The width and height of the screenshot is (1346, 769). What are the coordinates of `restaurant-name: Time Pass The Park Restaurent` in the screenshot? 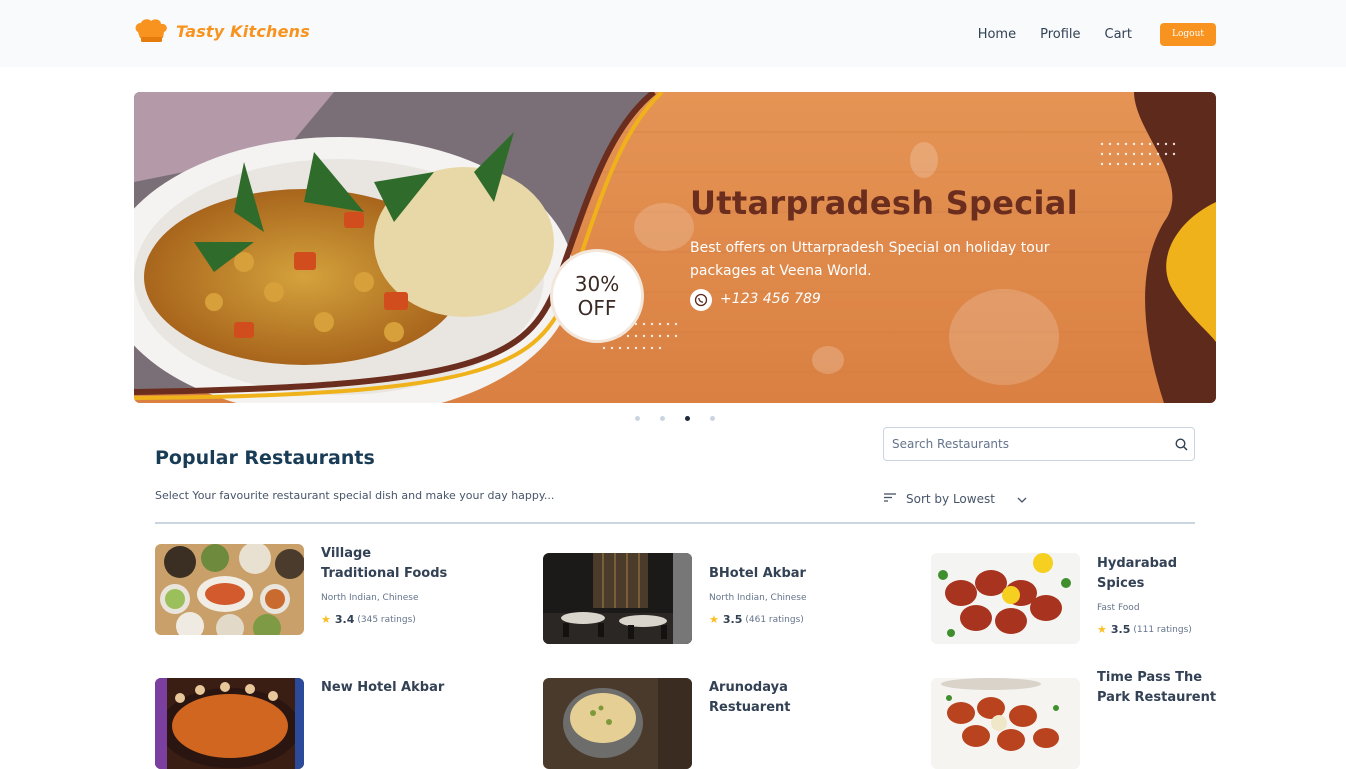 It's located at (1157, 687).